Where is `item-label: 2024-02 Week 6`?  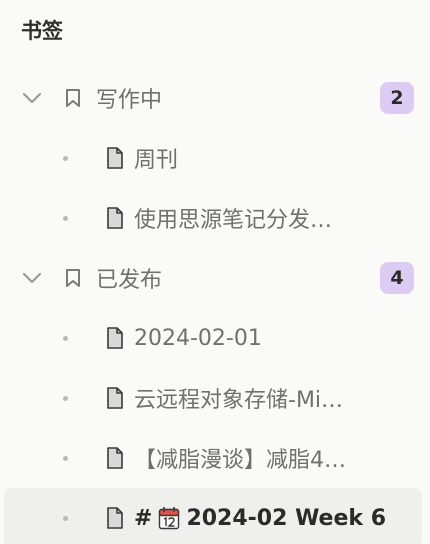
item-label: 2024-02 Week 6 is located at coordinates (286, 518).